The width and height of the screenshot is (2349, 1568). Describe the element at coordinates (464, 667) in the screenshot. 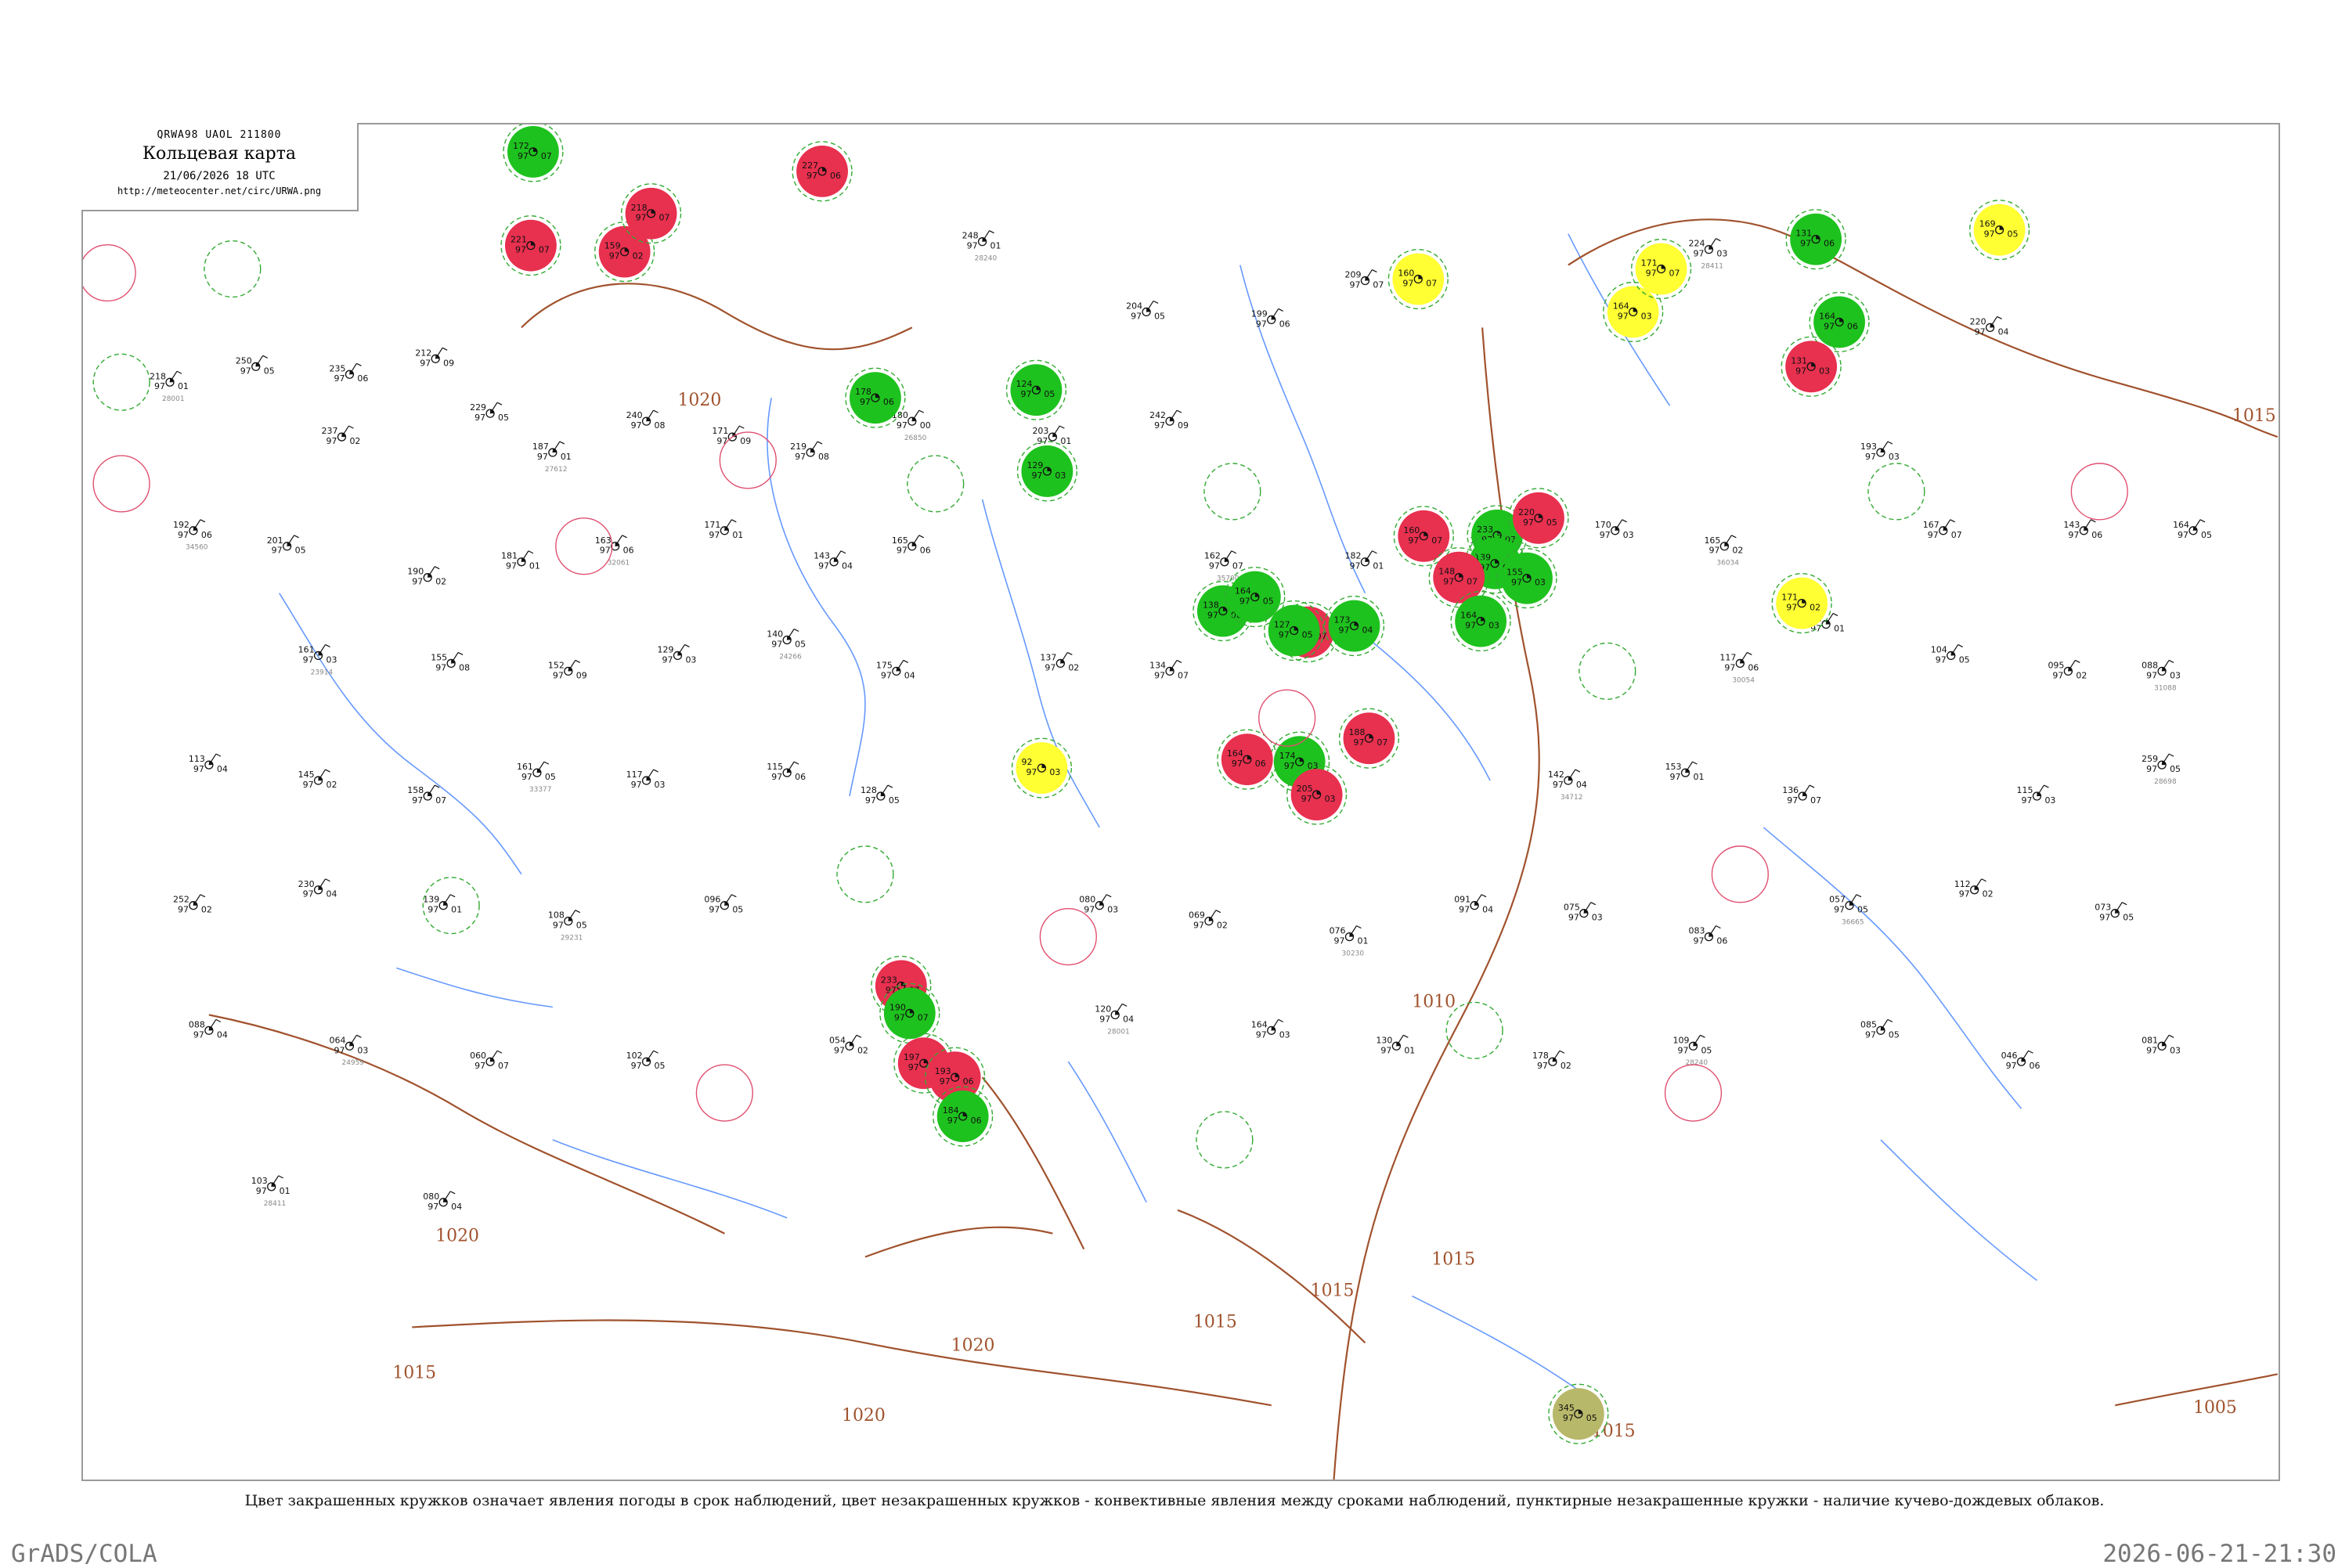

I see `station-value: 08` at that location.